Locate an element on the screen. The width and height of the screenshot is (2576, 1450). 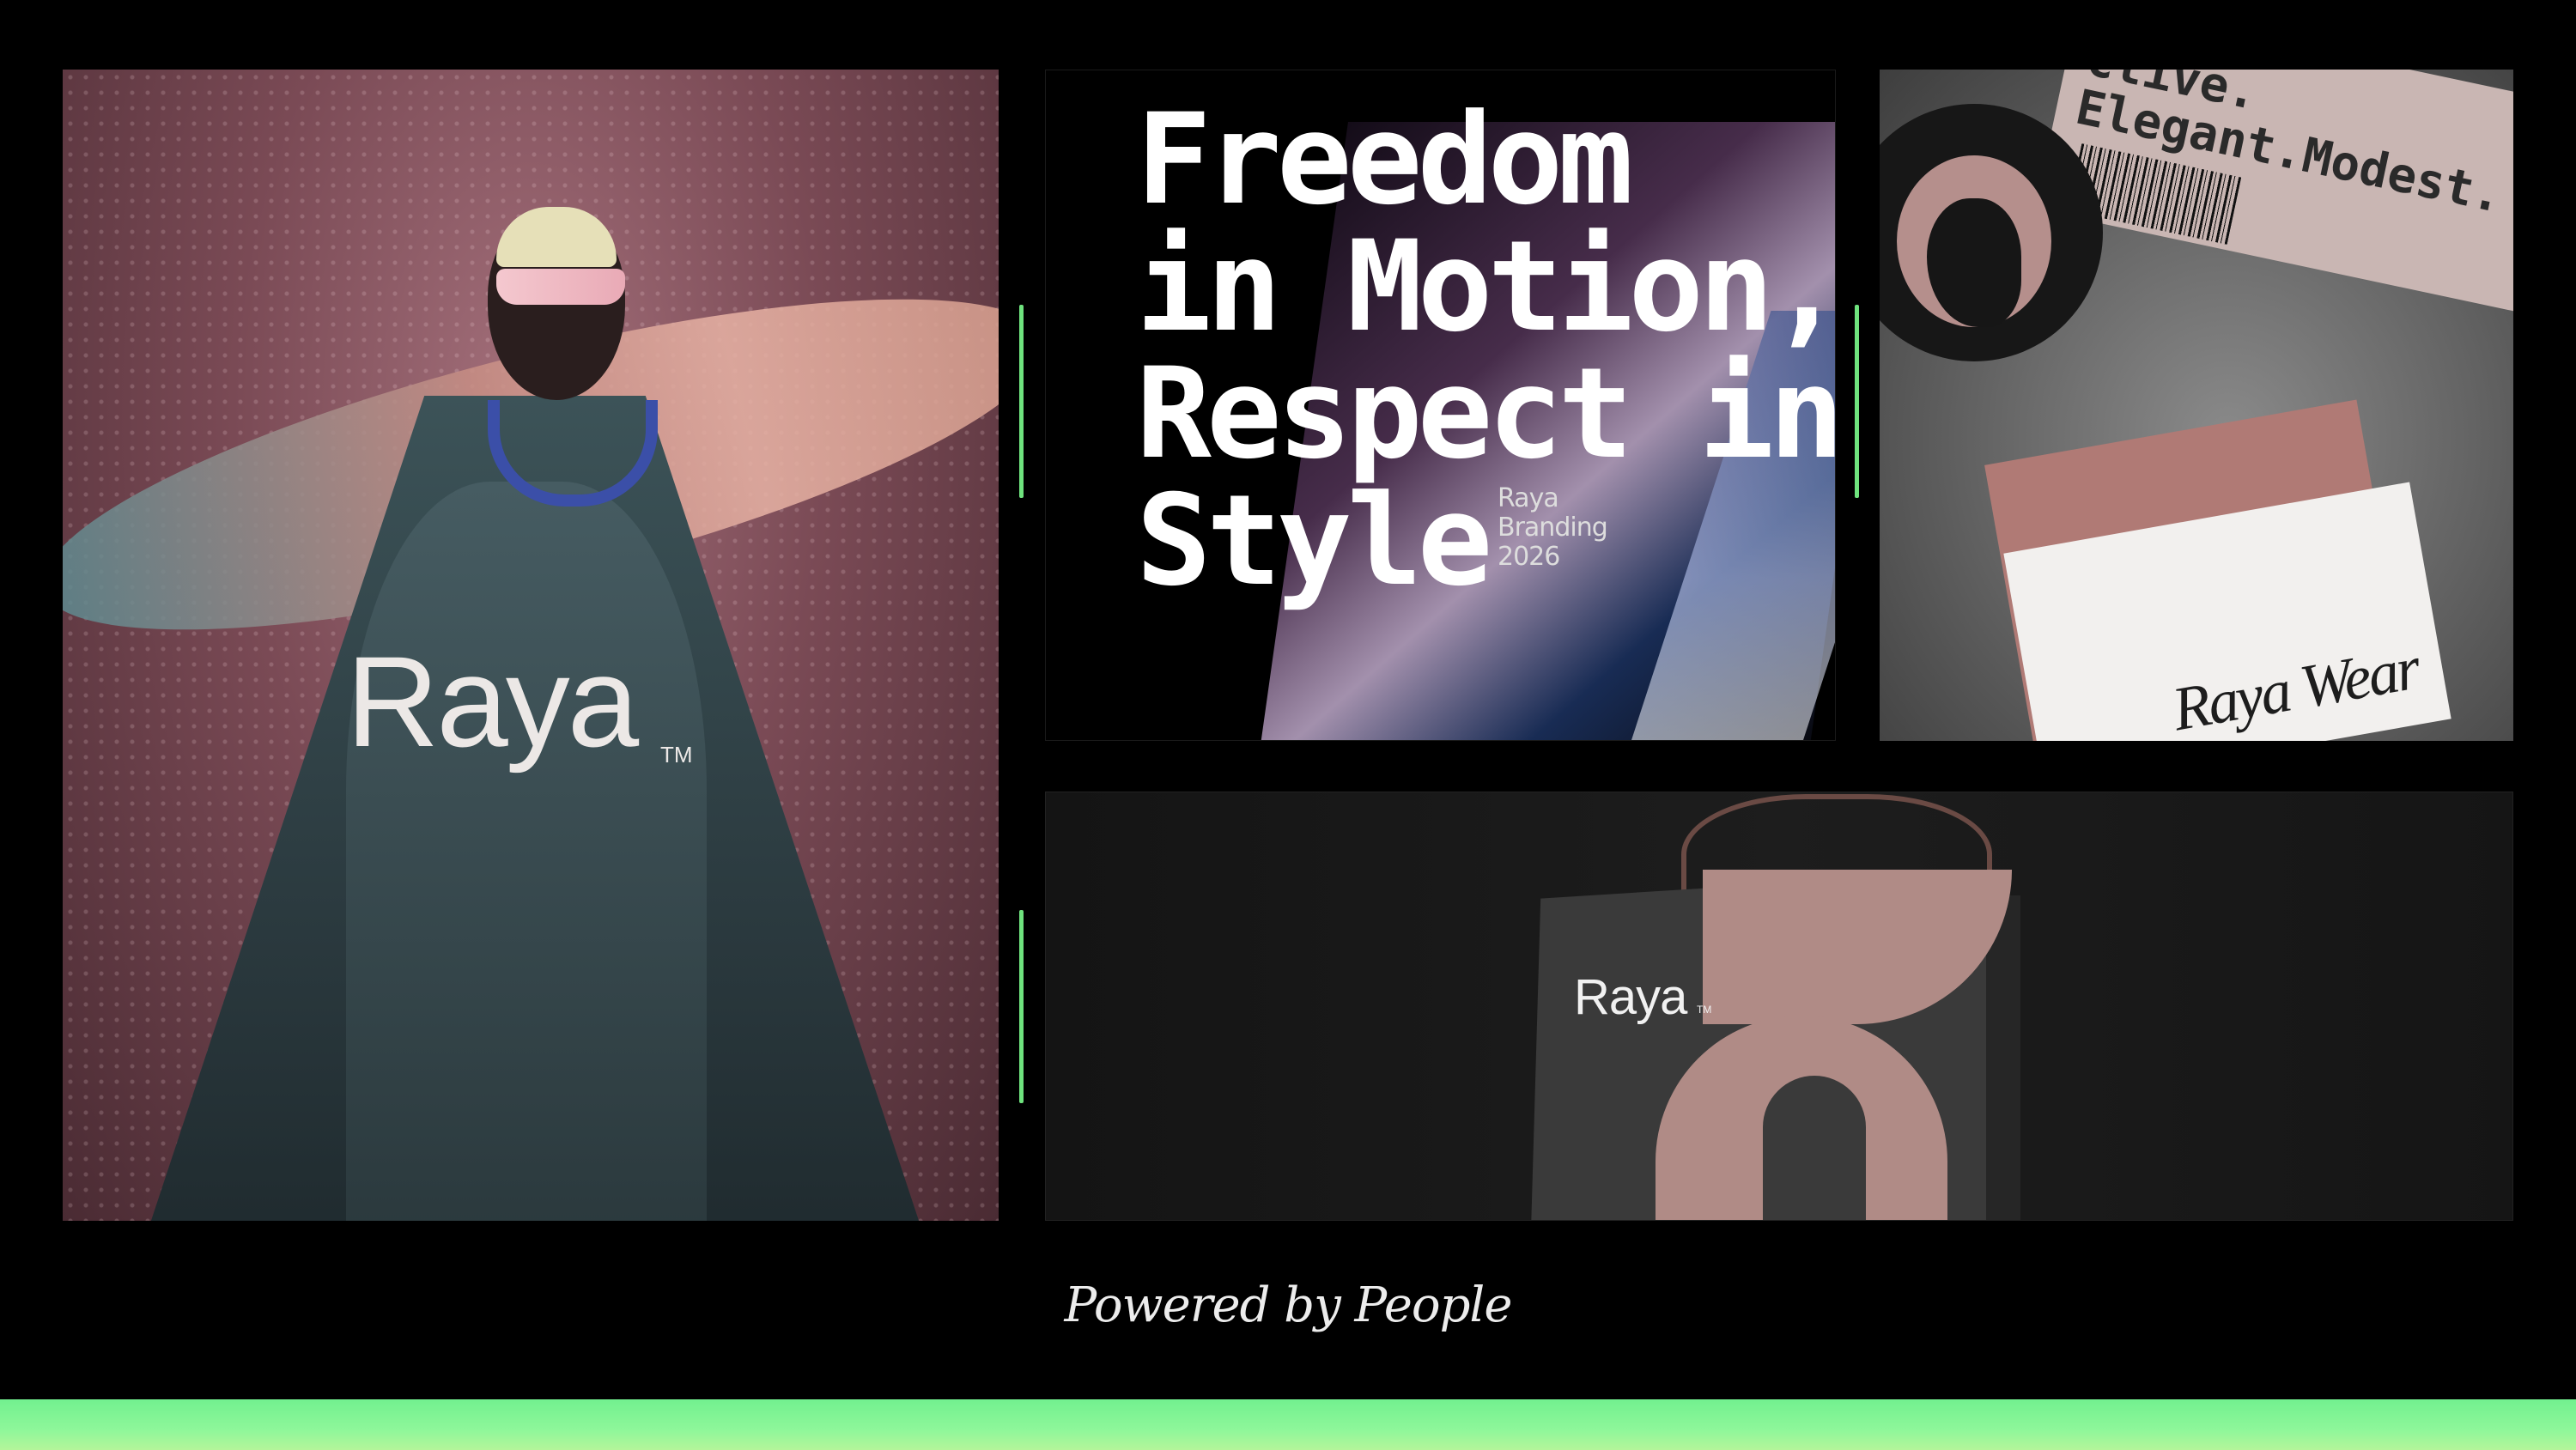
tagline: Powered by People is located at coordinates (1288, 1305).